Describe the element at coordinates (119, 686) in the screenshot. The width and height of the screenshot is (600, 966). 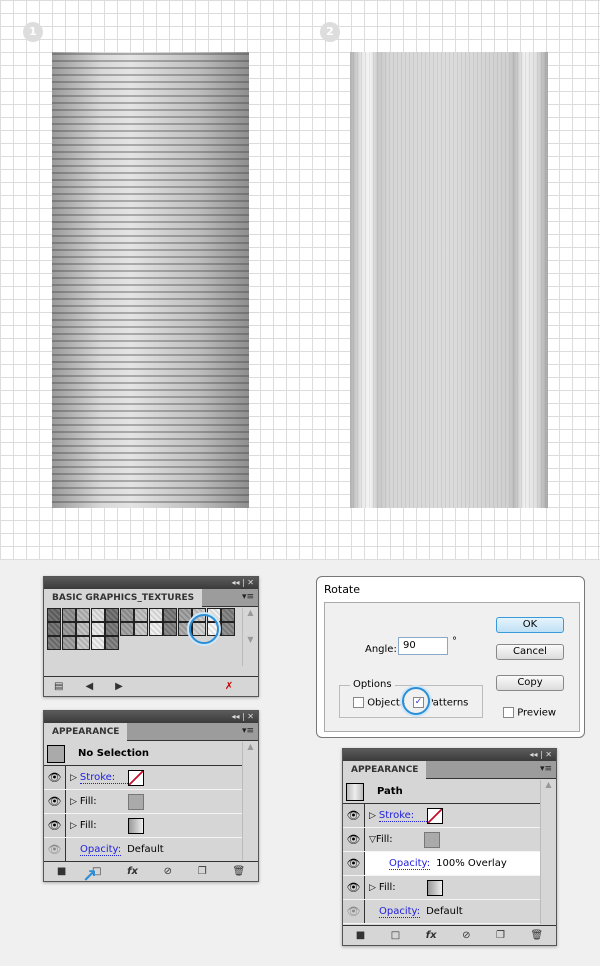
I see `next-library-icon: ▶` at that location.